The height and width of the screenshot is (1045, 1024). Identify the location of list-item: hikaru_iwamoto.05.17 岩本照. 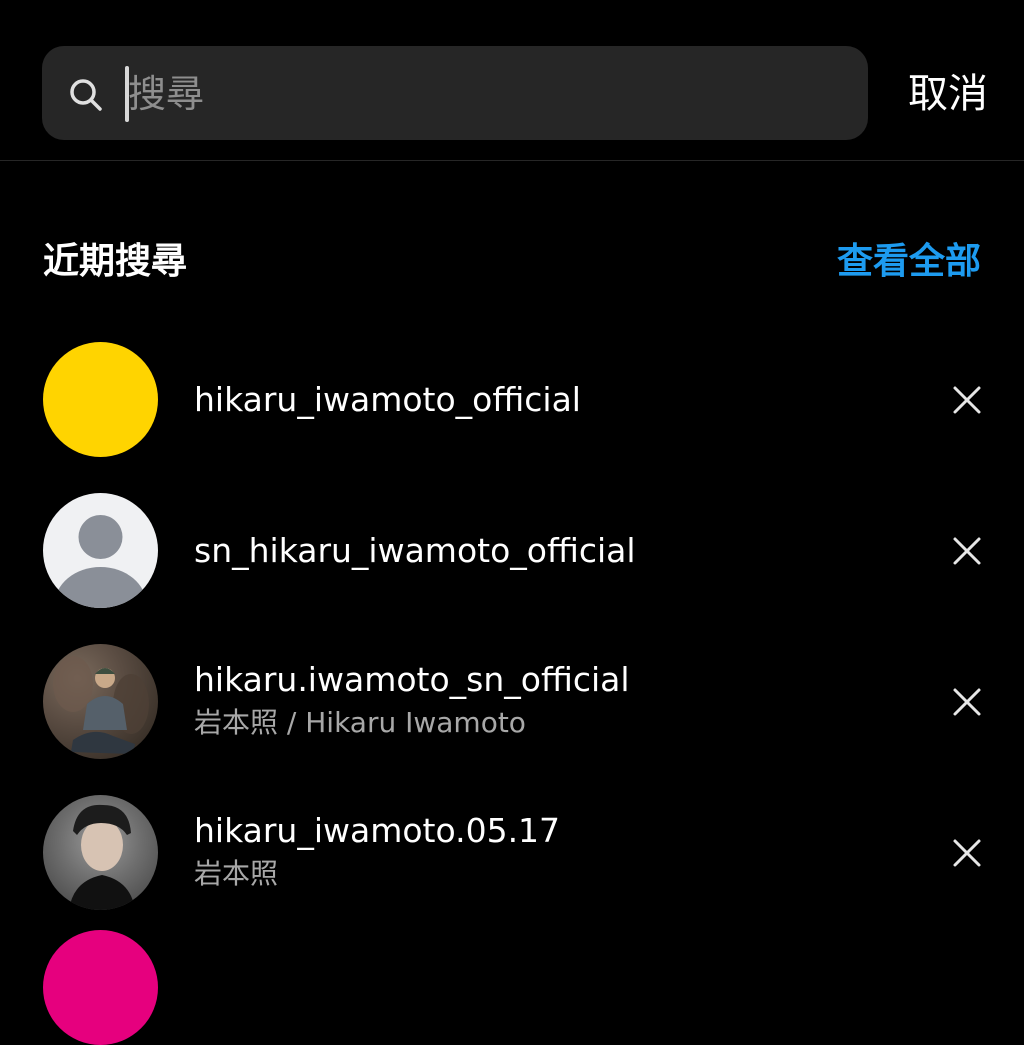
(512, 870).